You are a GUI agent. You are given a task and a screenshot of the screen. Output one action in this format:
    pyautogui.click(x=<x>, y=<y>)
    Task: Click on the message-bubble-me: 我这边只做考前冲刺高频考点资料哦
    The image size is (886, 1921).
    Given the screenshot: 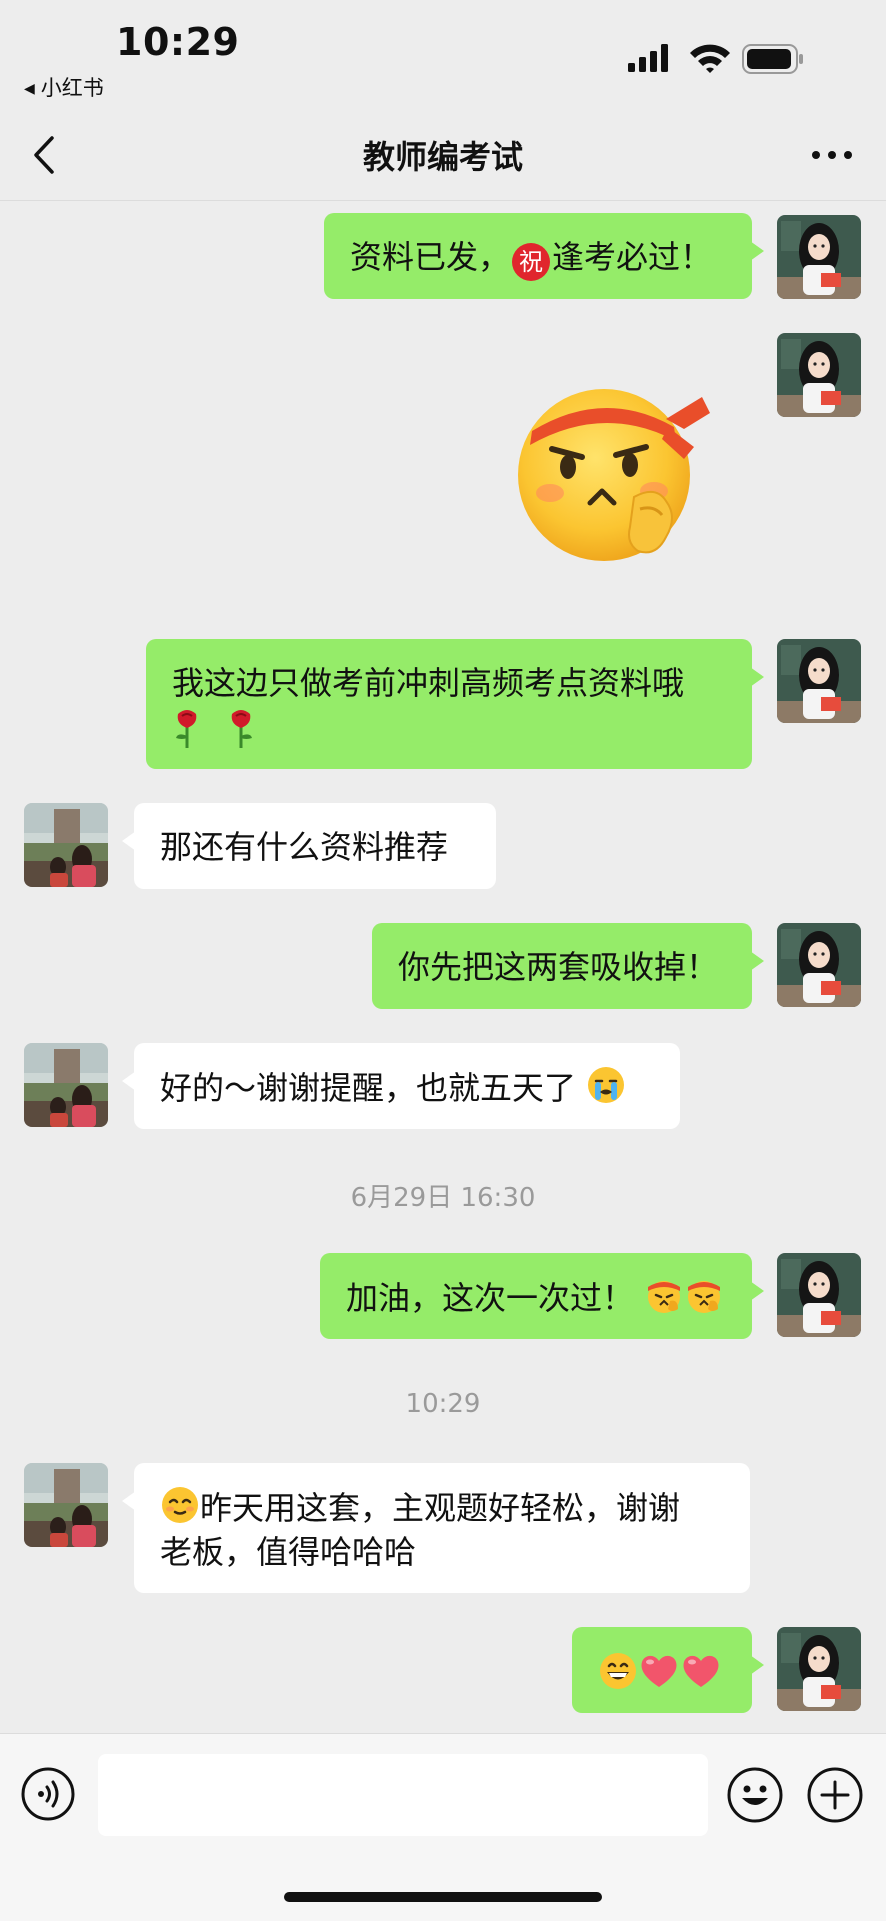 What is the action you would take?
    pyautogui.click(x=455, y=704)
    